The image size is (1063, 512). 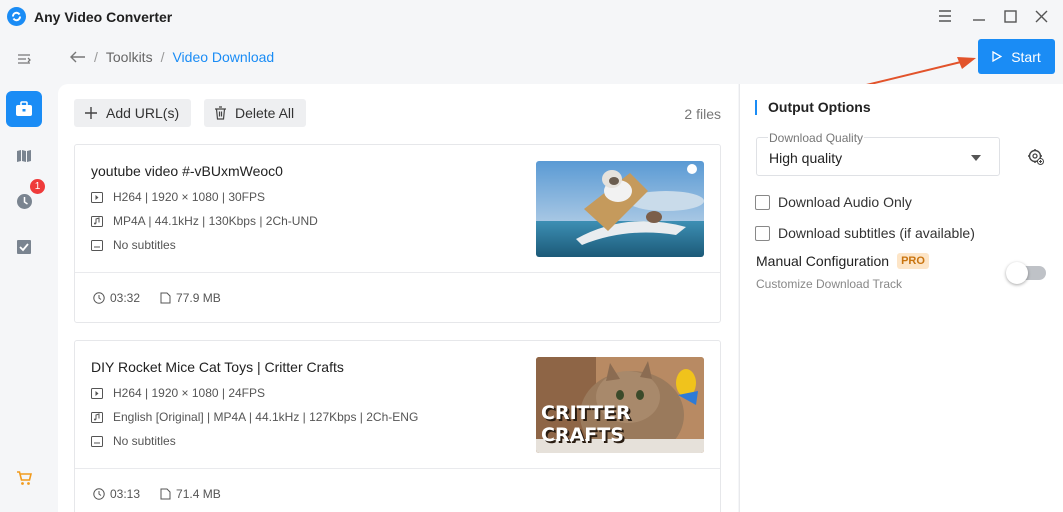 I want to click on collapse-sidebar-icon, so click(x=24, y=60).